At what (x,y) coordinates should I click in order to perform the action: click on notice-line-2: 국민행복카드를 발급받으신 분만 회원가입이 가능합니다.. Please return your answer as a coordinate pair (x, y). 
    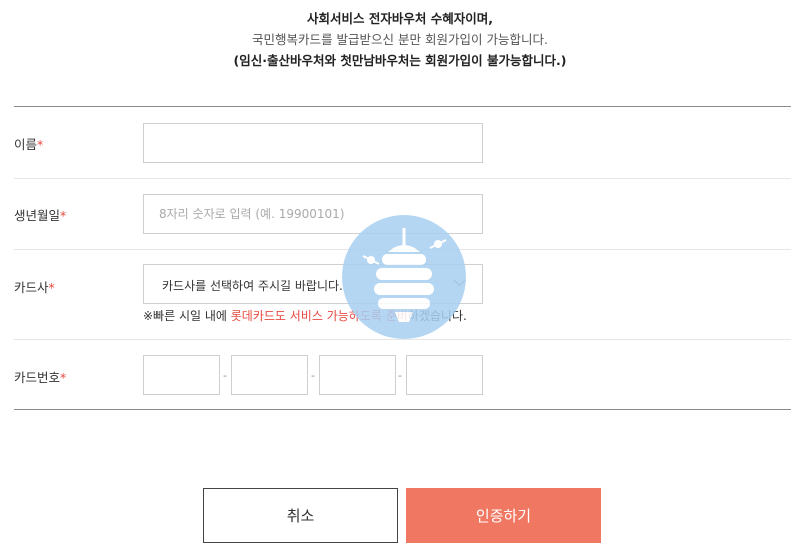
    Looking at the image, I should click on (400, 39).